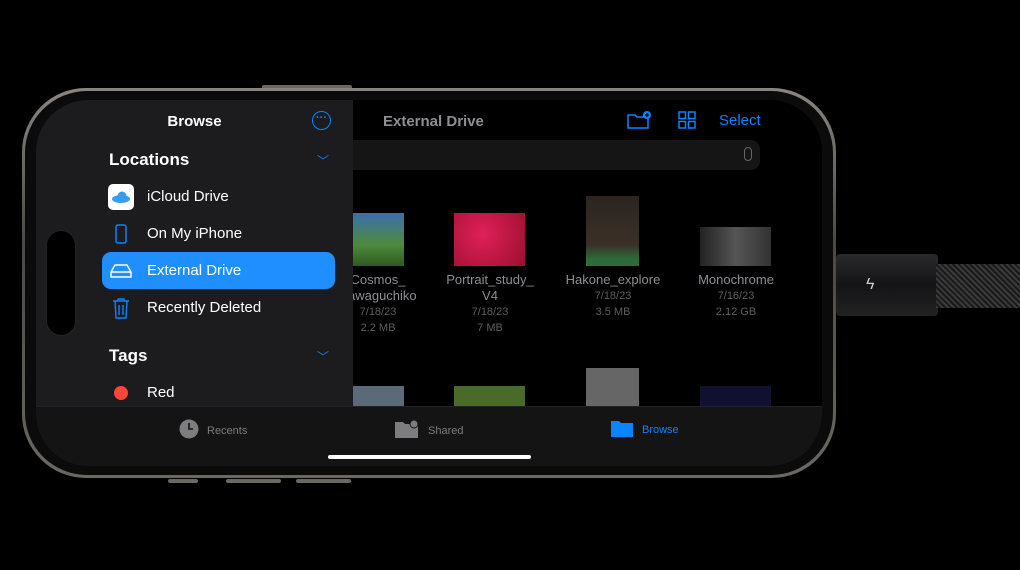 This screenshot has width=1020, height=570. What do you see at coordinates (194, 121) in the screenshot?
I see `sidebar-title: Browse` at bounding box center [194, 121].